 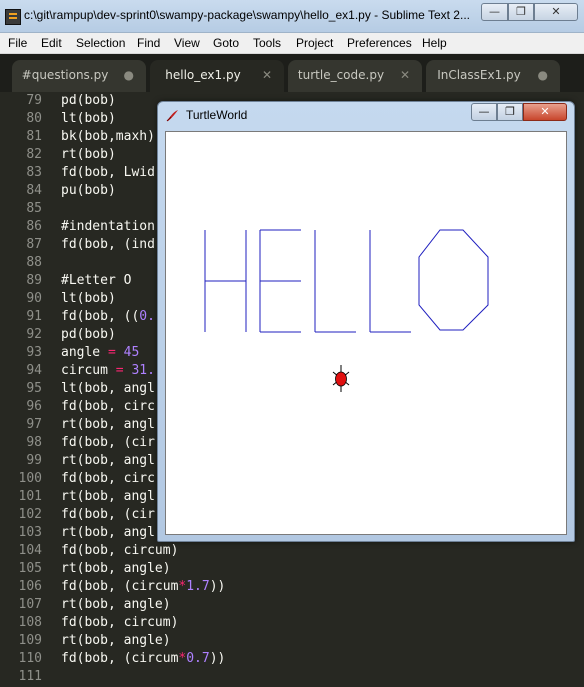 What do you see at coordinates (148, 43) in the screenshot?
I see `menu-find: Find` at bounding box center [148, 43].